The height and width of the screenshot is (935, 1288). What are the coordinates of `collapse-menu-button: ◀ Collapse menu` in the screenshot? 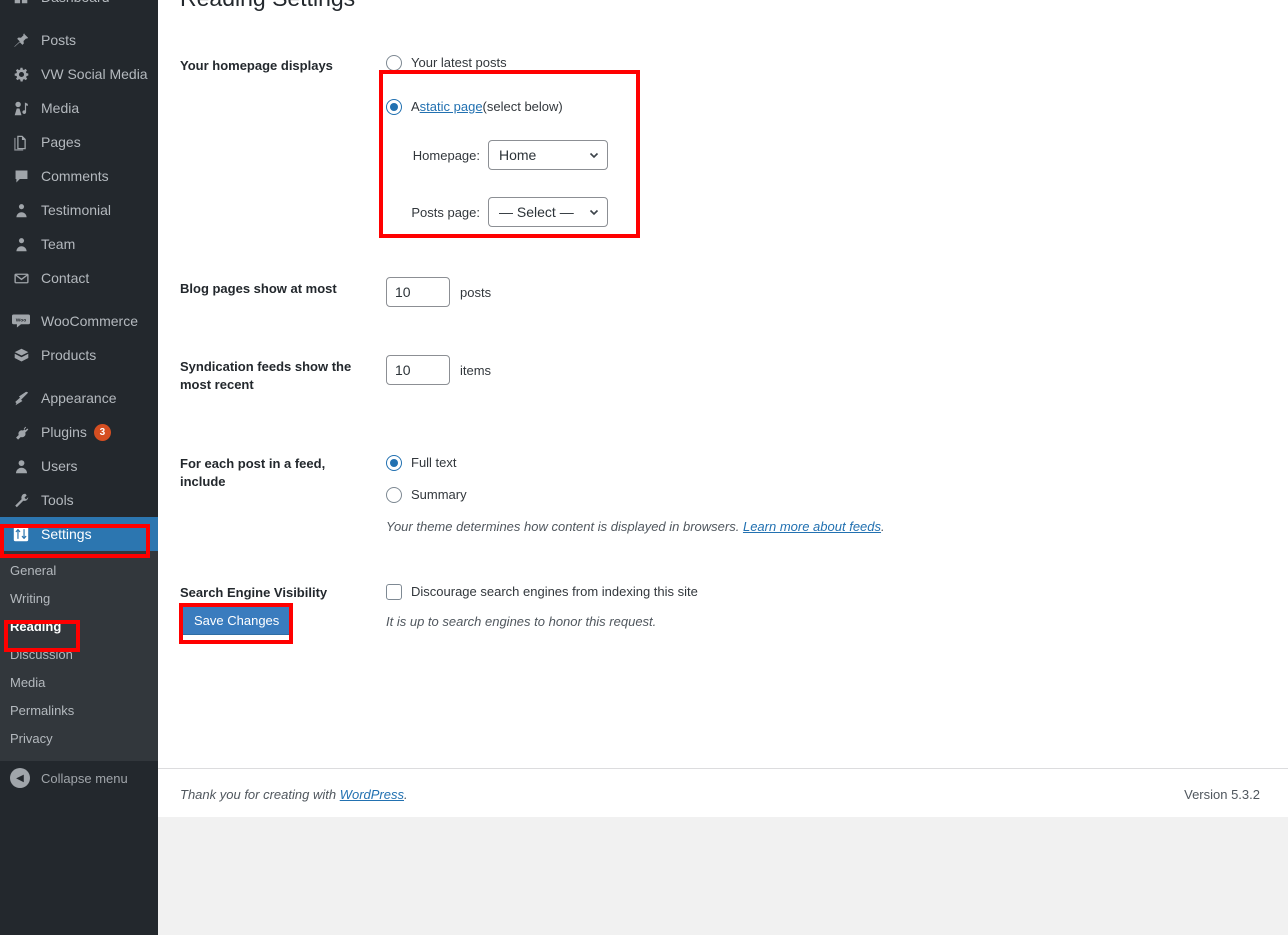 It's located at (79, 778).